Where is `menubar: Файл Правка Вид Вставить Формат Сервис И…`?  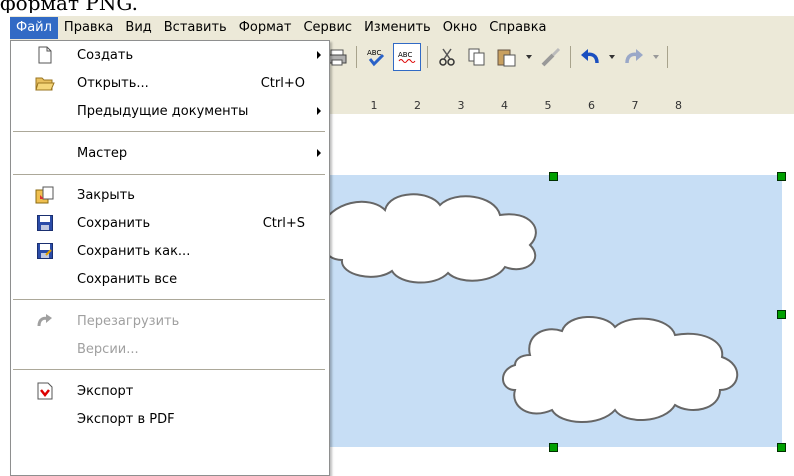
menubar: Файл Правка Вид Вставить Формат Сервис И… is located at coordinates (402, 28).